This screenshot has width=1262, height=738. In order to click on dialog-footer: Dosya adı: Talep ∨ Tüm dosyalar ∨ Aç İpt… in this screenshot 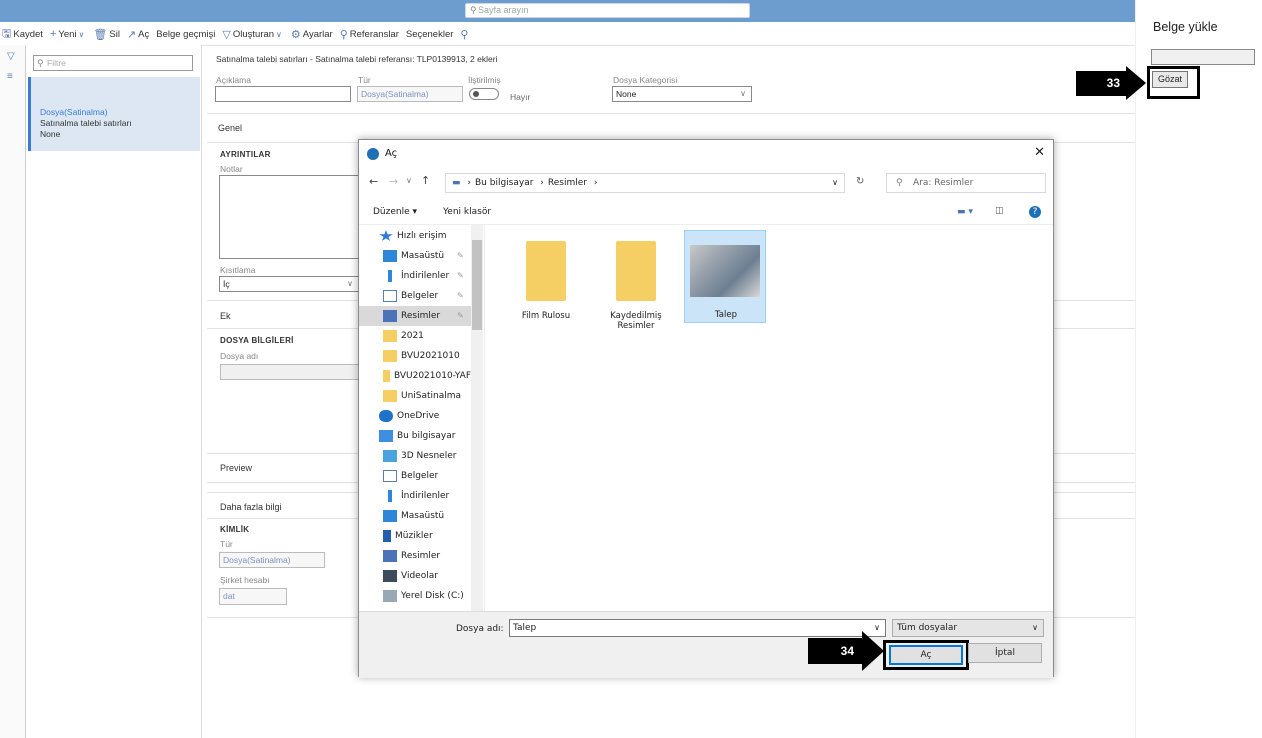, I will do `click(706, 644)`.